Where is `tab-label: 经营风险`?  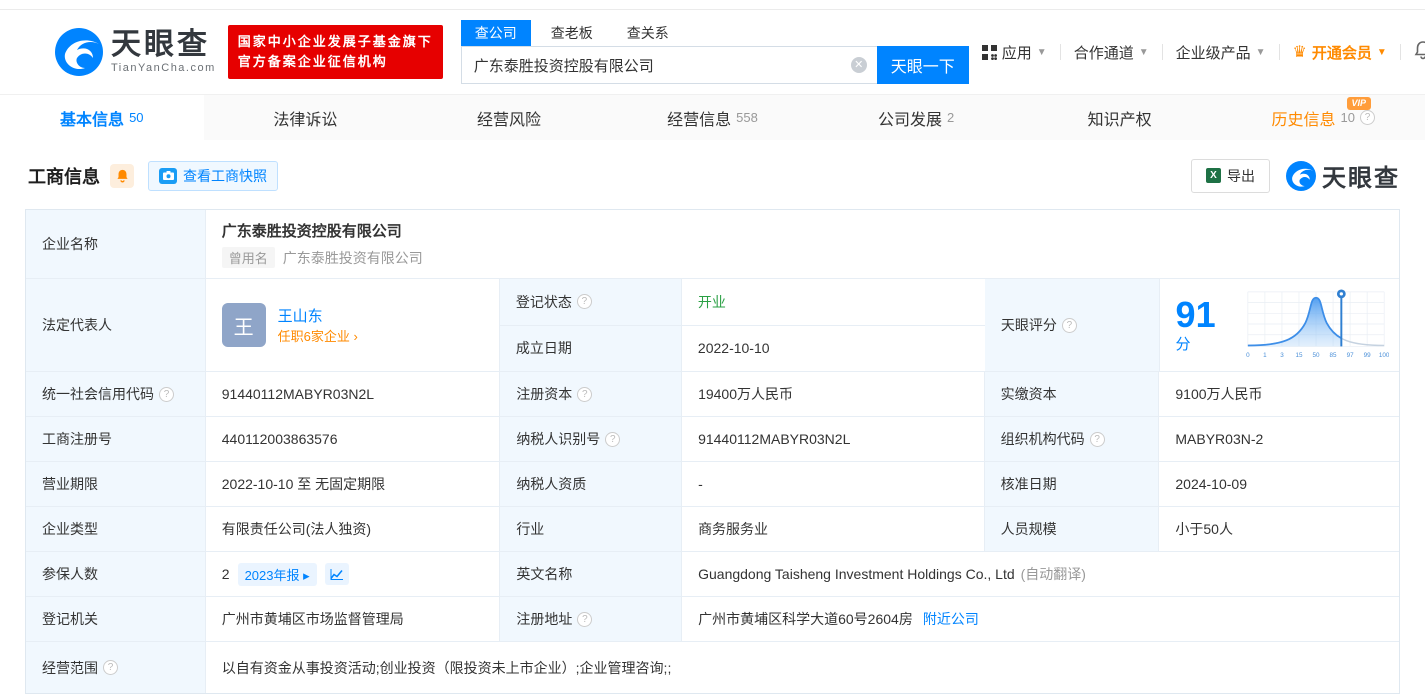
tab-label: 经营风险 is located at coordinates (508, 120).